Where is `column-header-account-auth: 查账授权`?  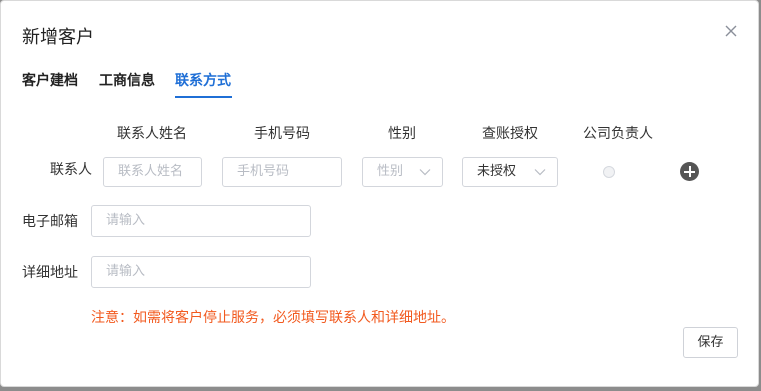 column-header-account-auth: 查账授权 is located at coordinates (510, 134).